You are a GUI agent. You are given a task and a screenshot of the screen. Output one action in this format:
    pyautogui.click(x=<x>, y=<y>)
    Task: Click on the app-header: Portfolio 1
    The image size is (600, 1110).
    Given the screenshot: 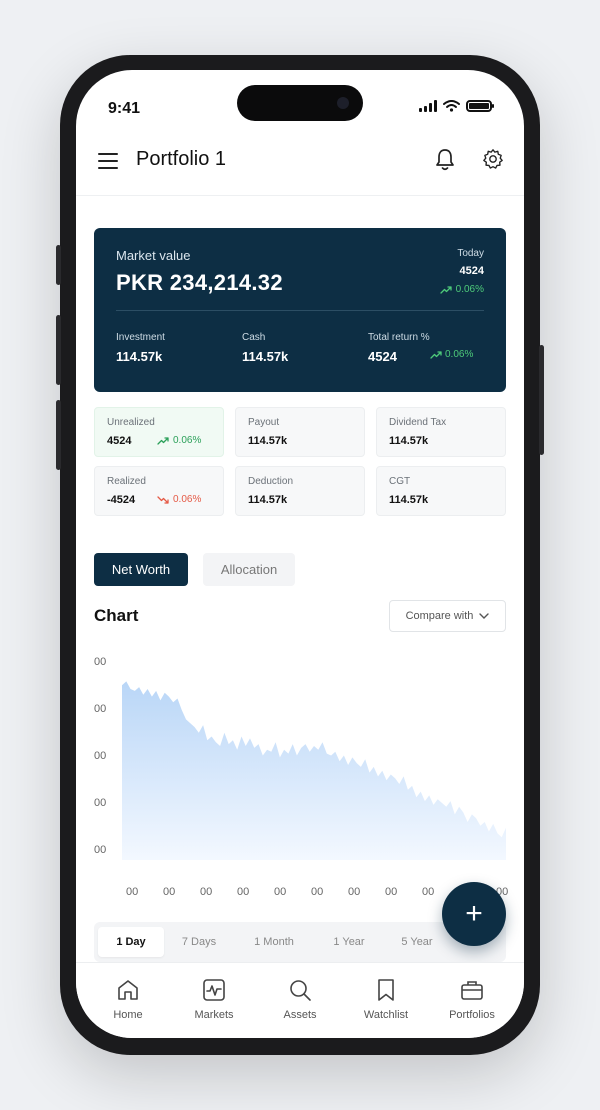 What is the action you would take?
    pyautogui.click(x=300, y=166)
    